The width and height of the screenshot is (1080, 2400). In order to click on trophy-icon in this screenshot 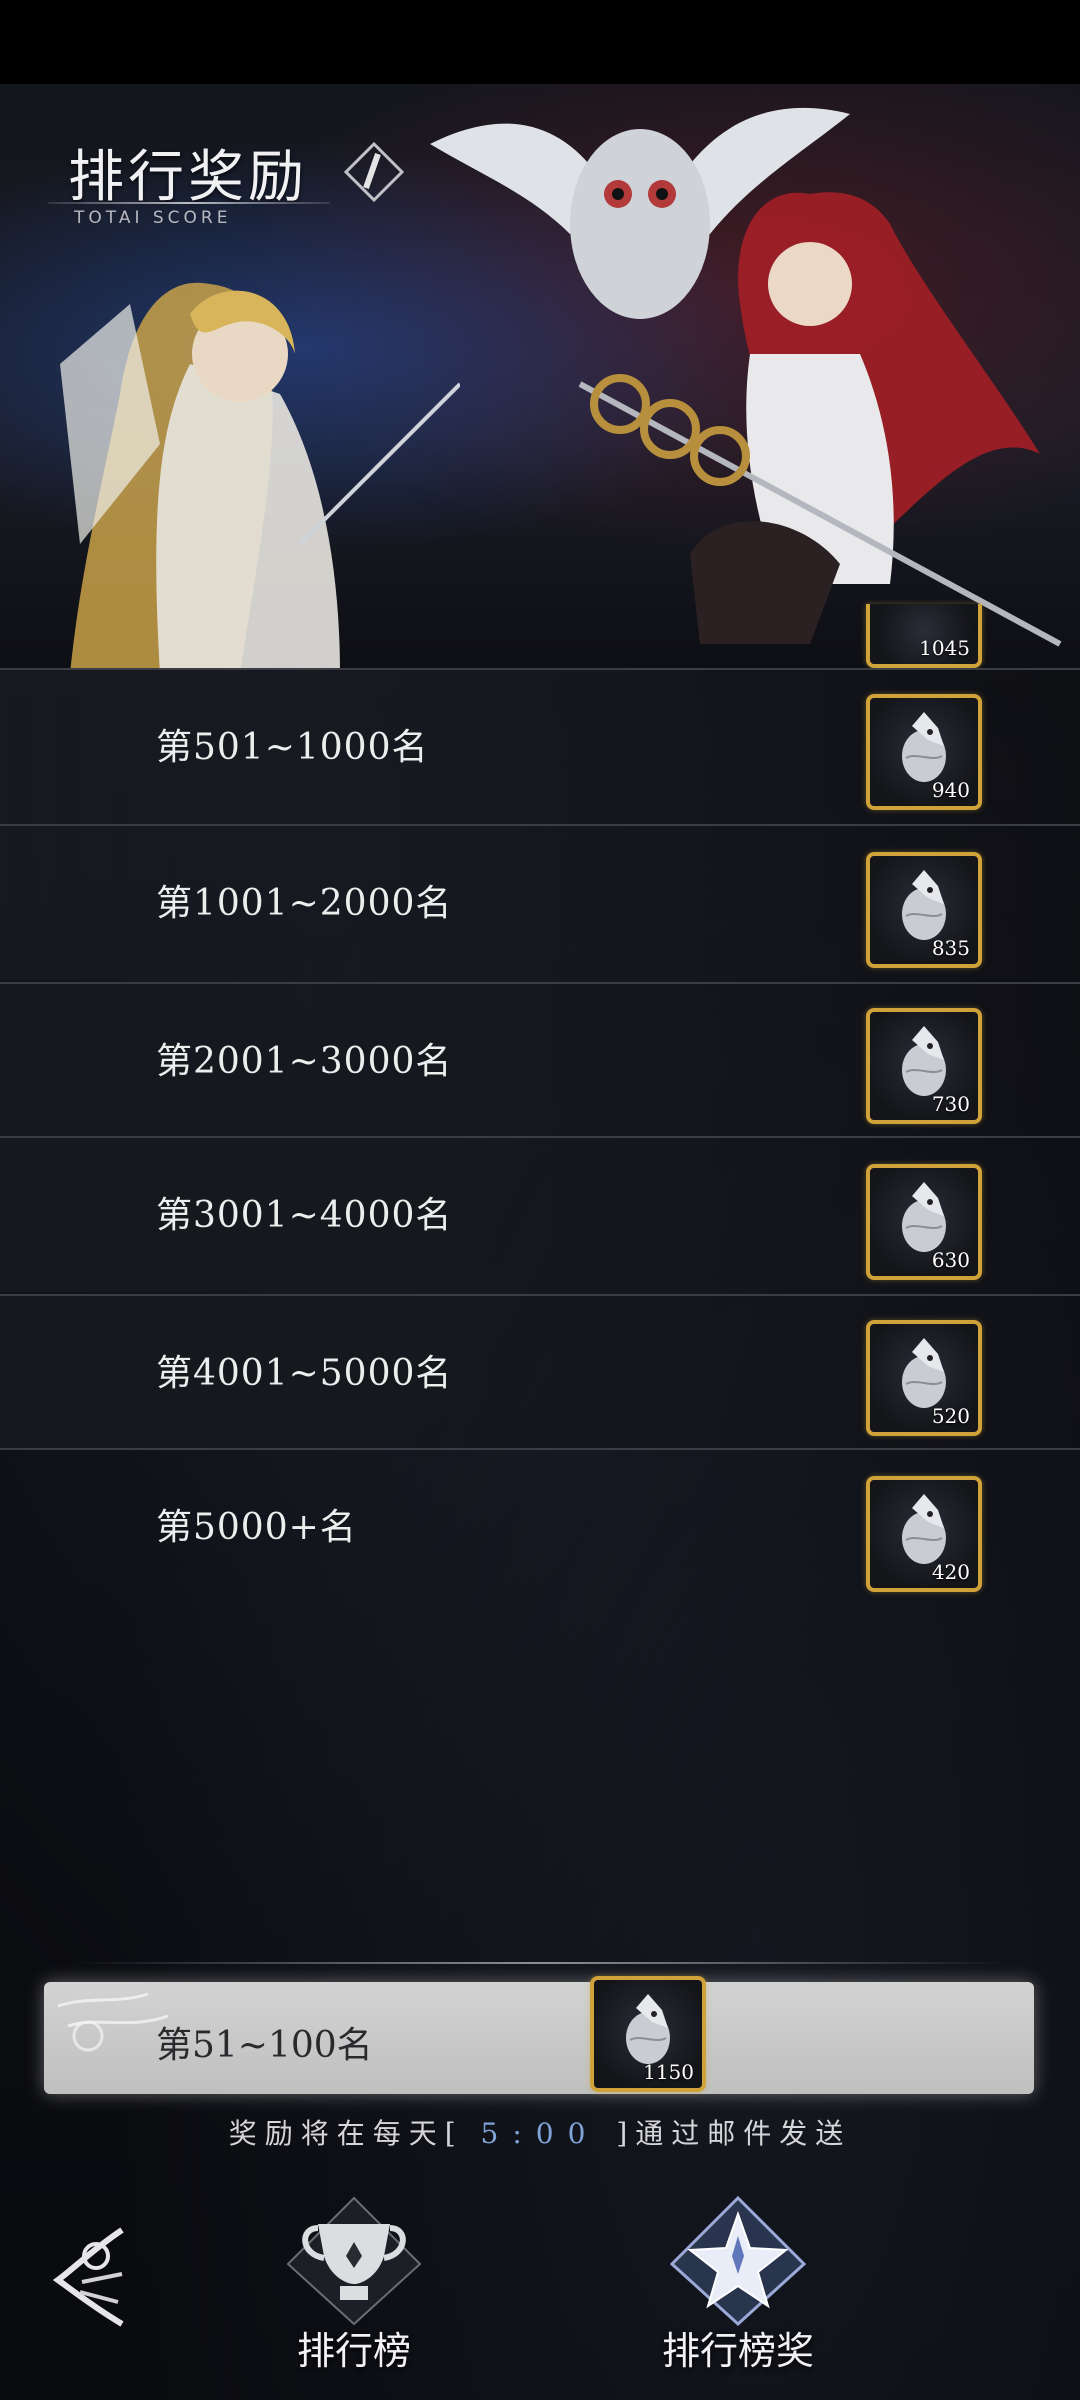, I will do `click(354, 2261)`.